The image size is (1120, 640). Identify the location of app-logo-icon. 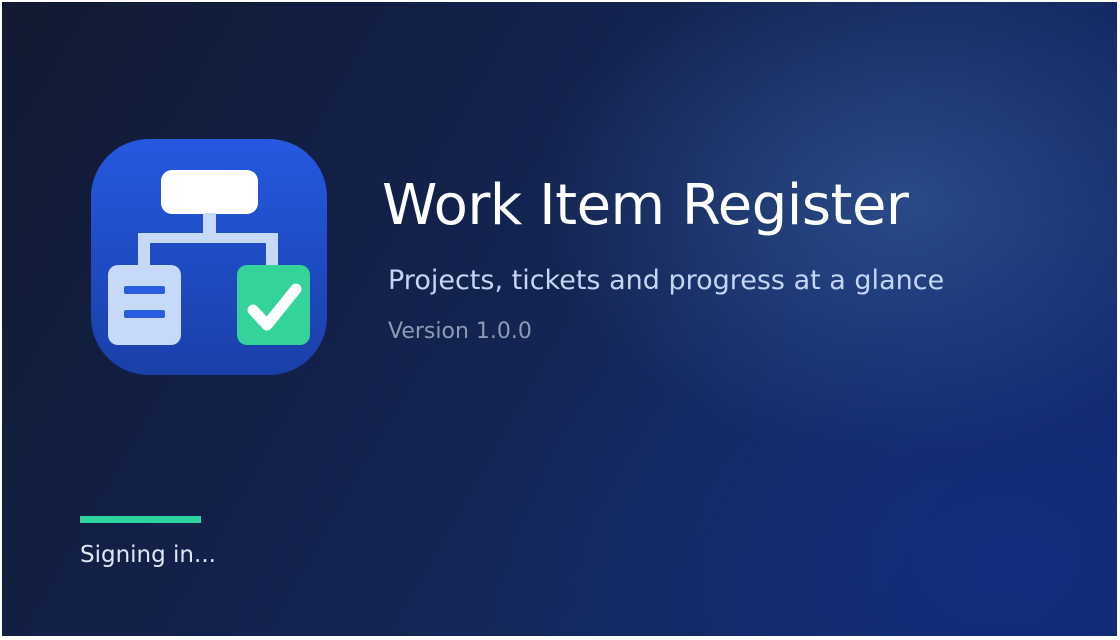
(209, 257).